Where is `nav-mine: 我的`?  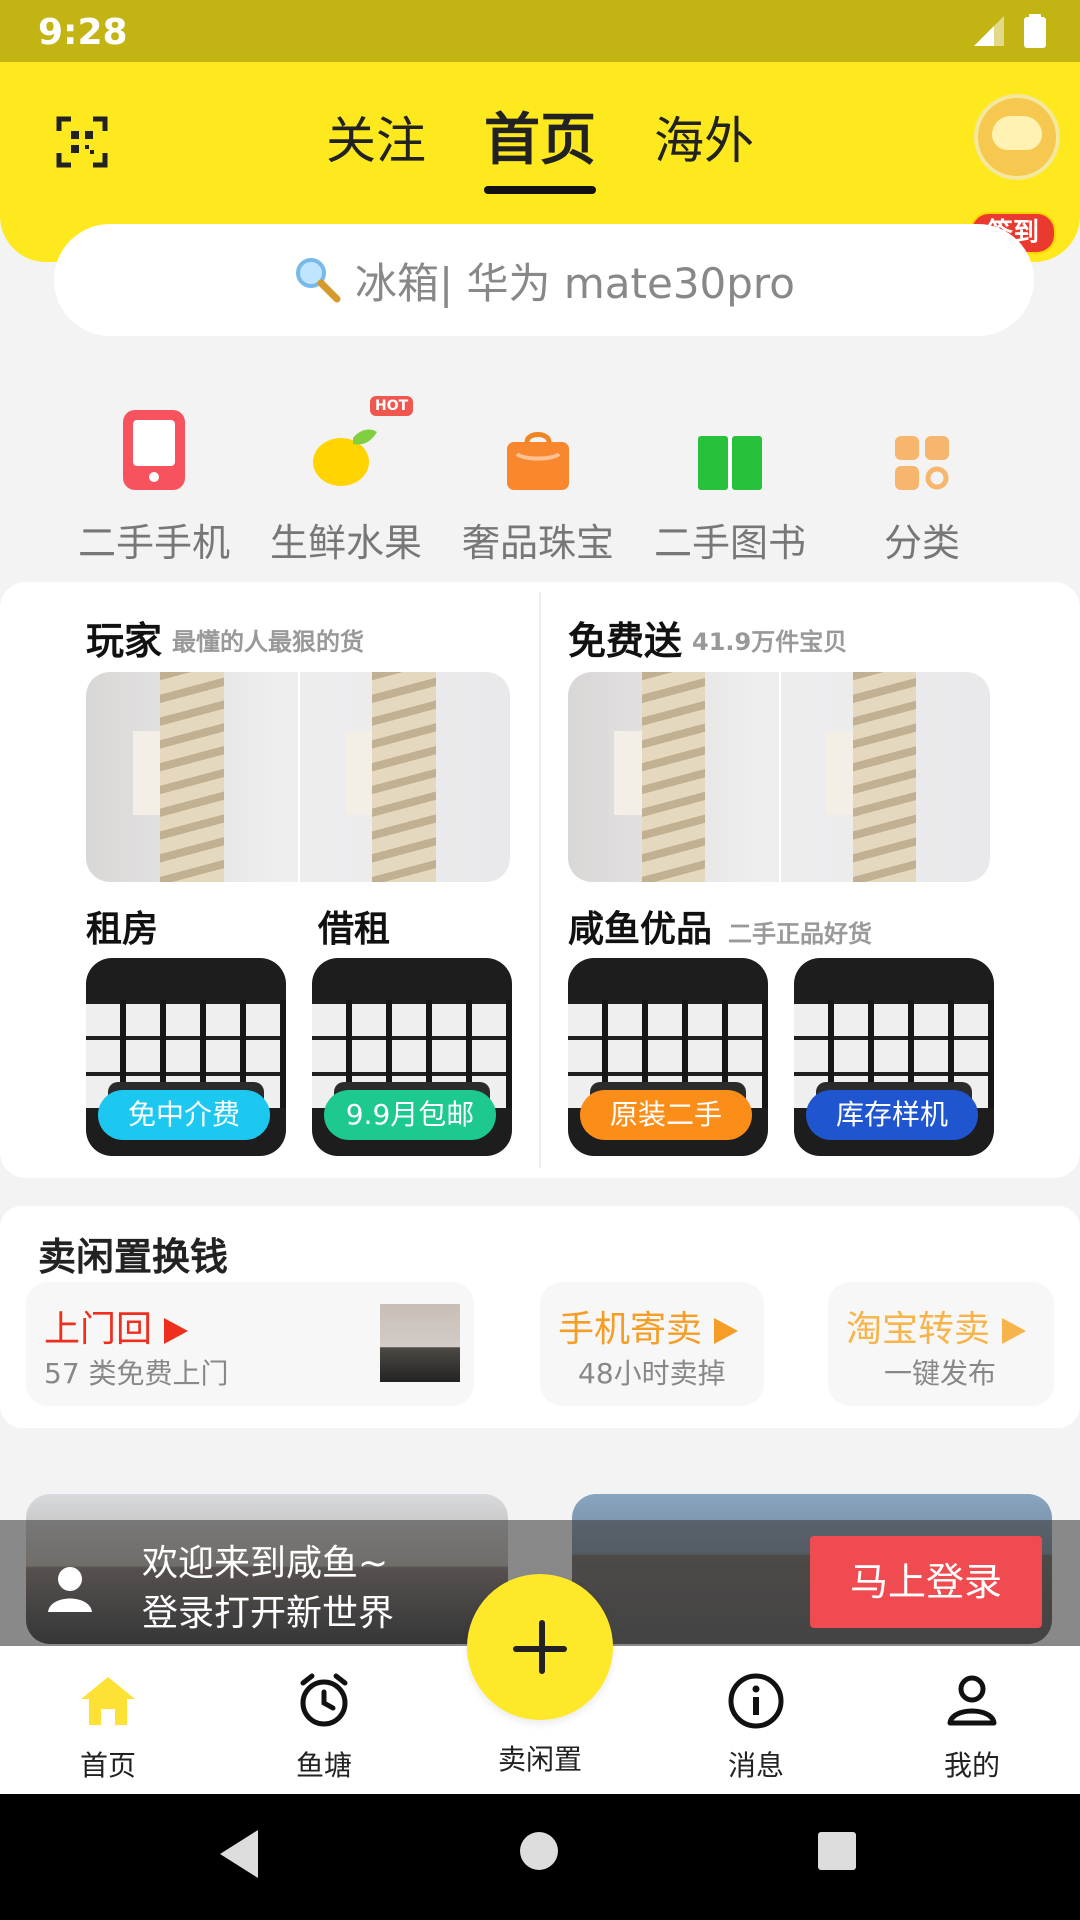
nav-mine: 我的 is located at coordinates (972, 1727).